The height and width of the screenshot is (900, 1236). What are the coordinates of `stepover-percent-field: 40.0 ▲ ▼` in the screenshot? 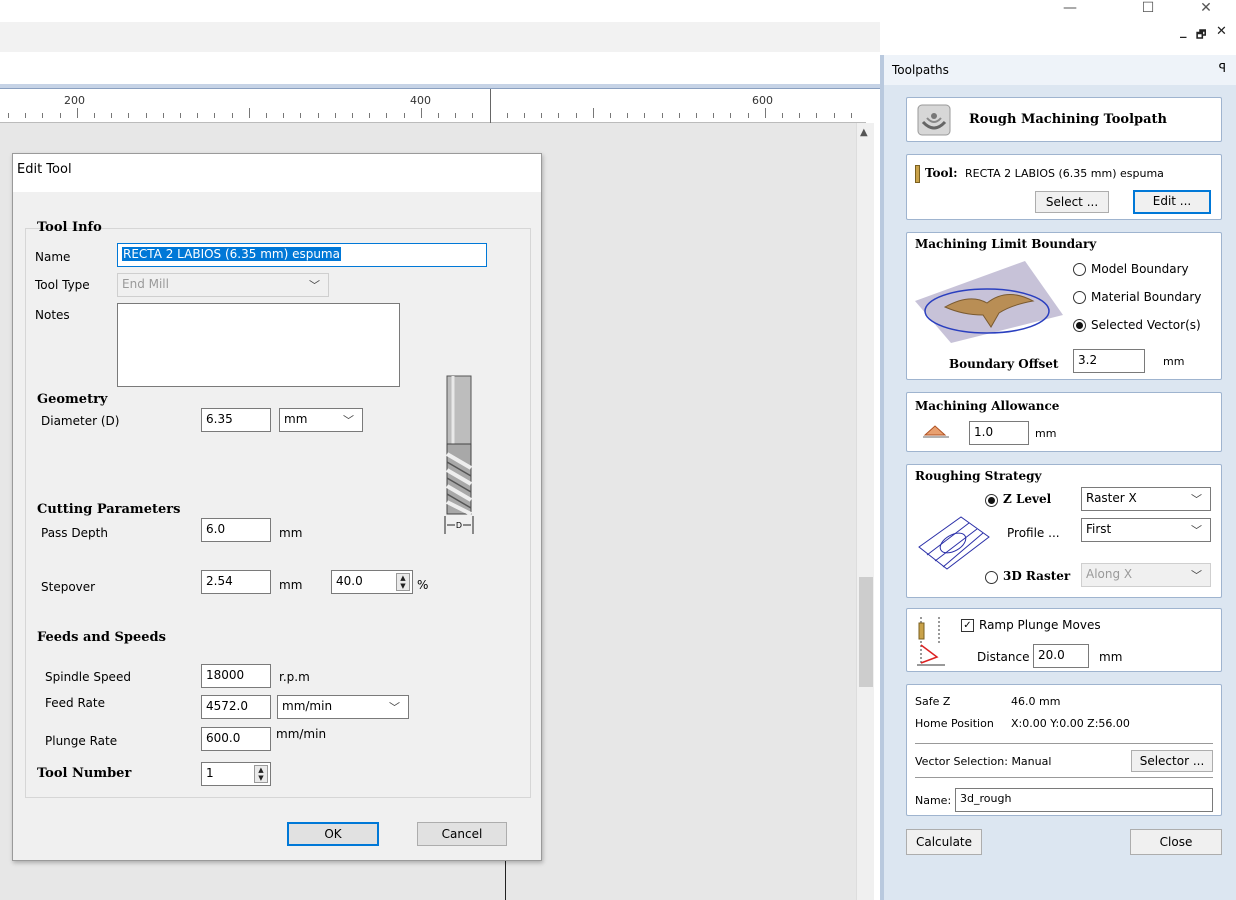 It's located at (372, 582).